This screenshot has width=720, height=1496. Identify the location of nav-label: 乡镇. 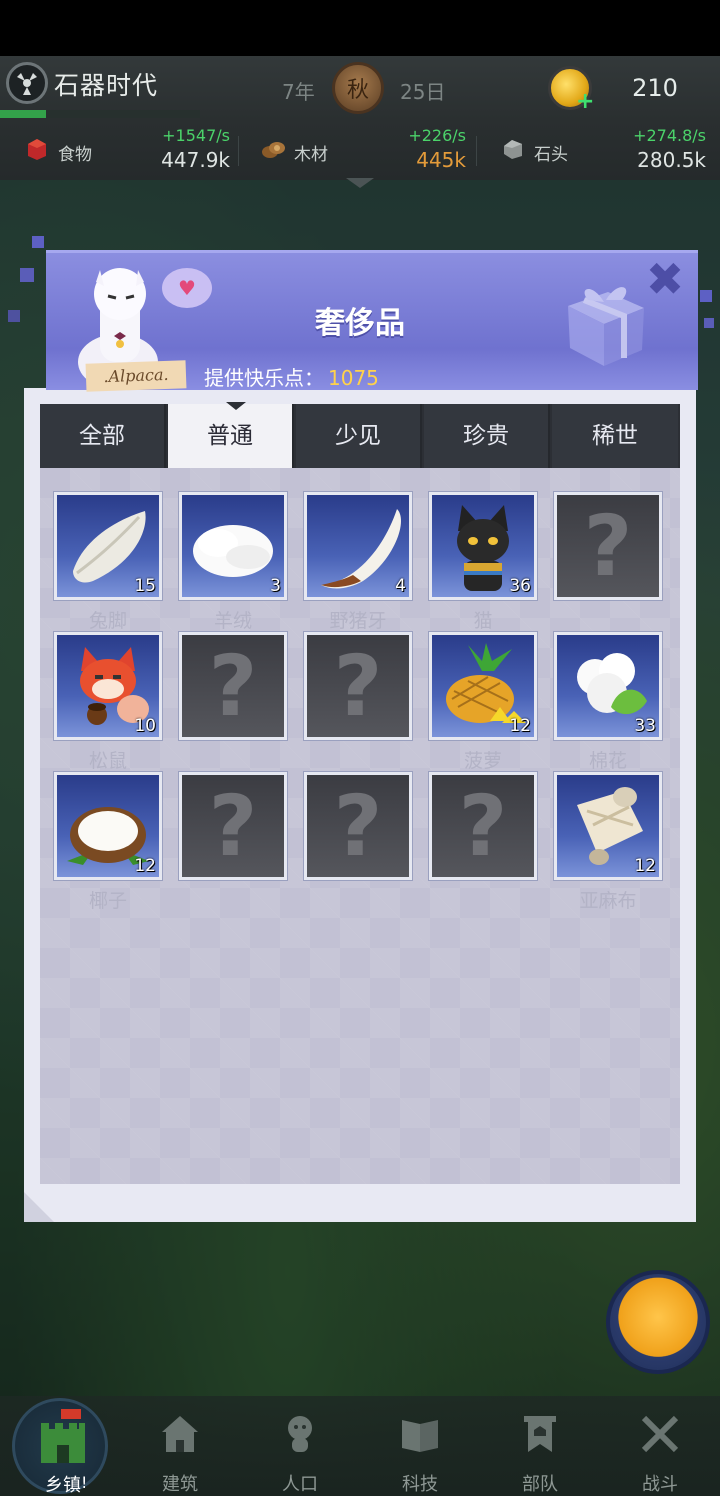
(63, 1485).